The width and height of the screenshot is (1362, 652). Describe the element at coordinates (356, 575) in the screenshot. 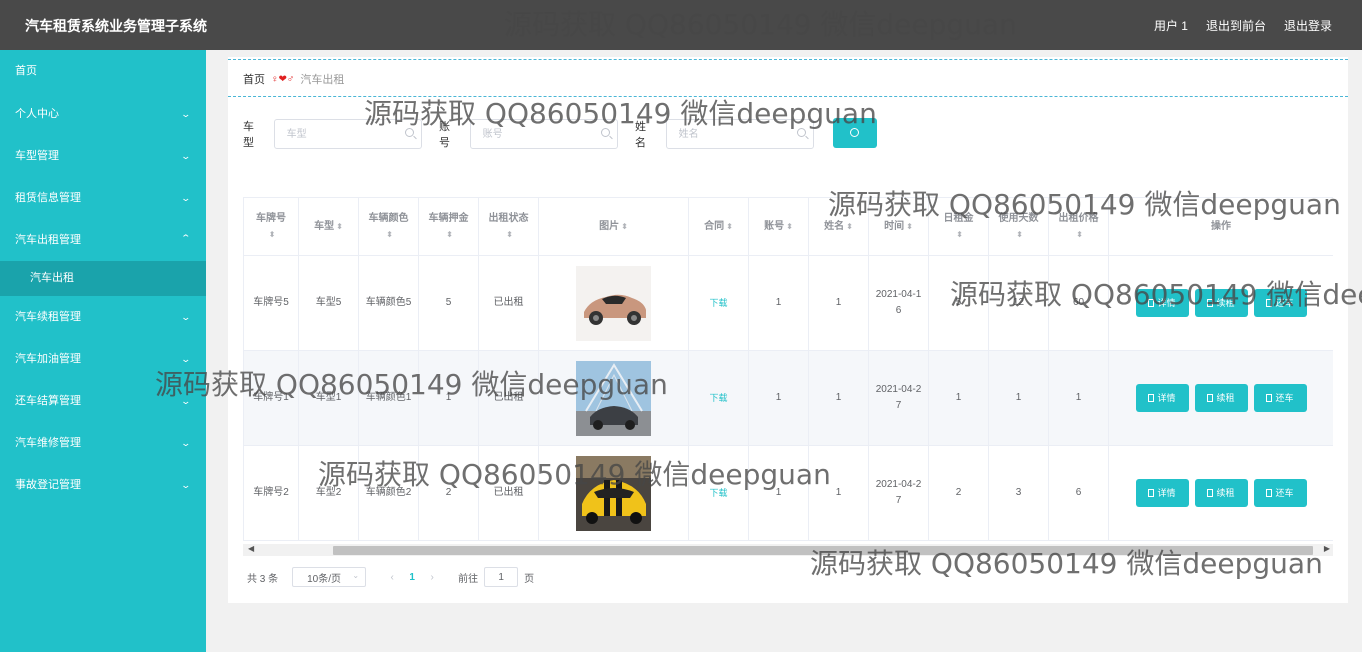

I see `chevron-down-icon: ⌄` at that location.